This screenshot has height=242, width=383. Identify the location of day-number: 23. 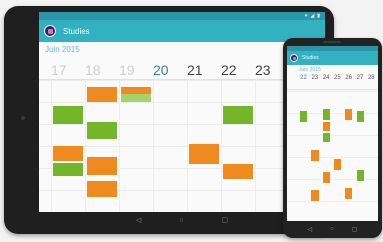
(315, 78).